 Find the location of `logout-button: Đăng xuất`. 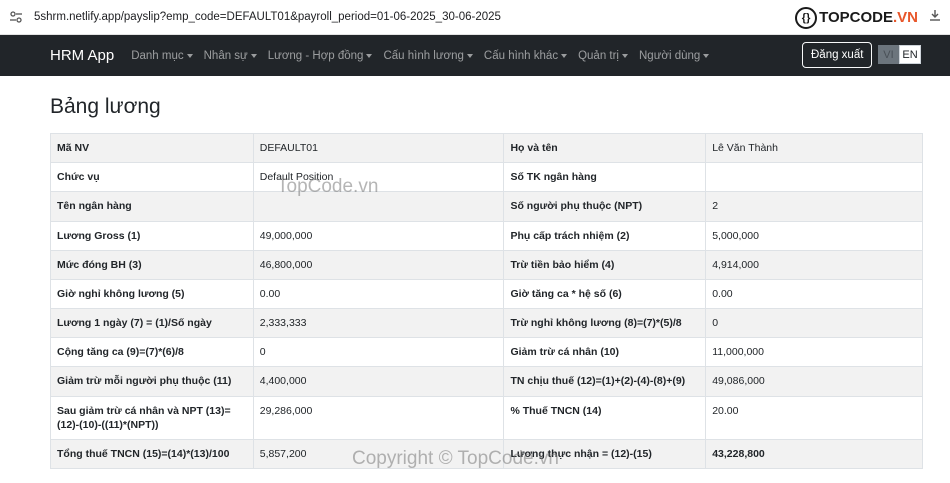

logout-button: Đăng xuất is located at coordinates (837, 55).